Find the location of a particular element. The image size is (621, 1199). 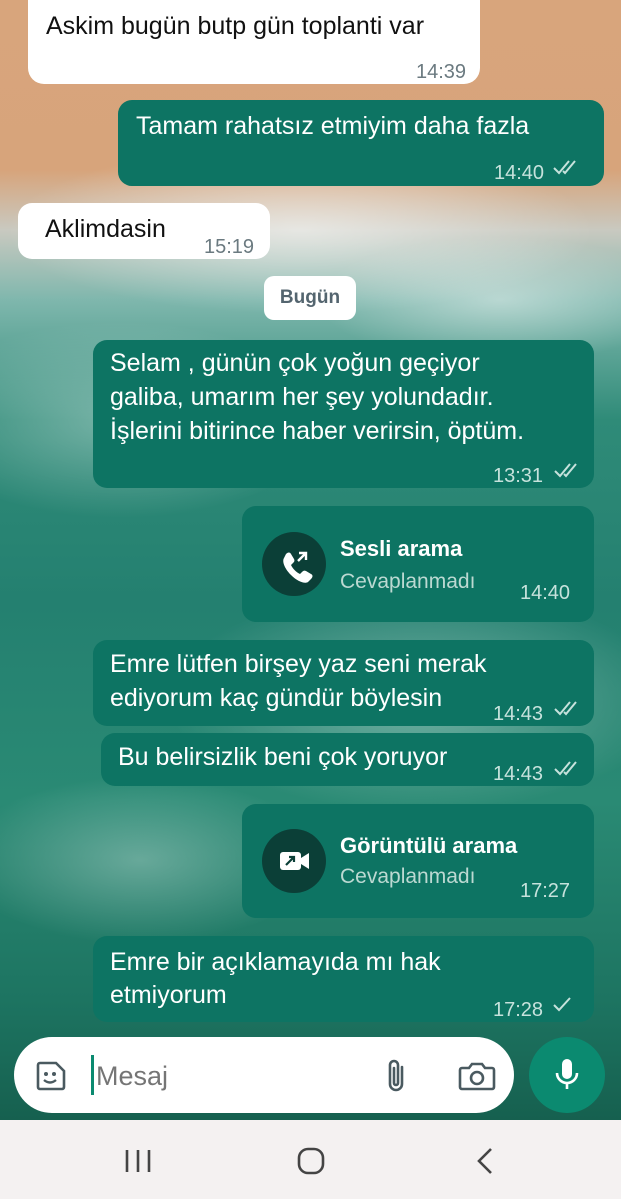

message-outgoing: Bu belirsizlik beni çok yoruyor 14:43 is located at coordinates (347, 759).